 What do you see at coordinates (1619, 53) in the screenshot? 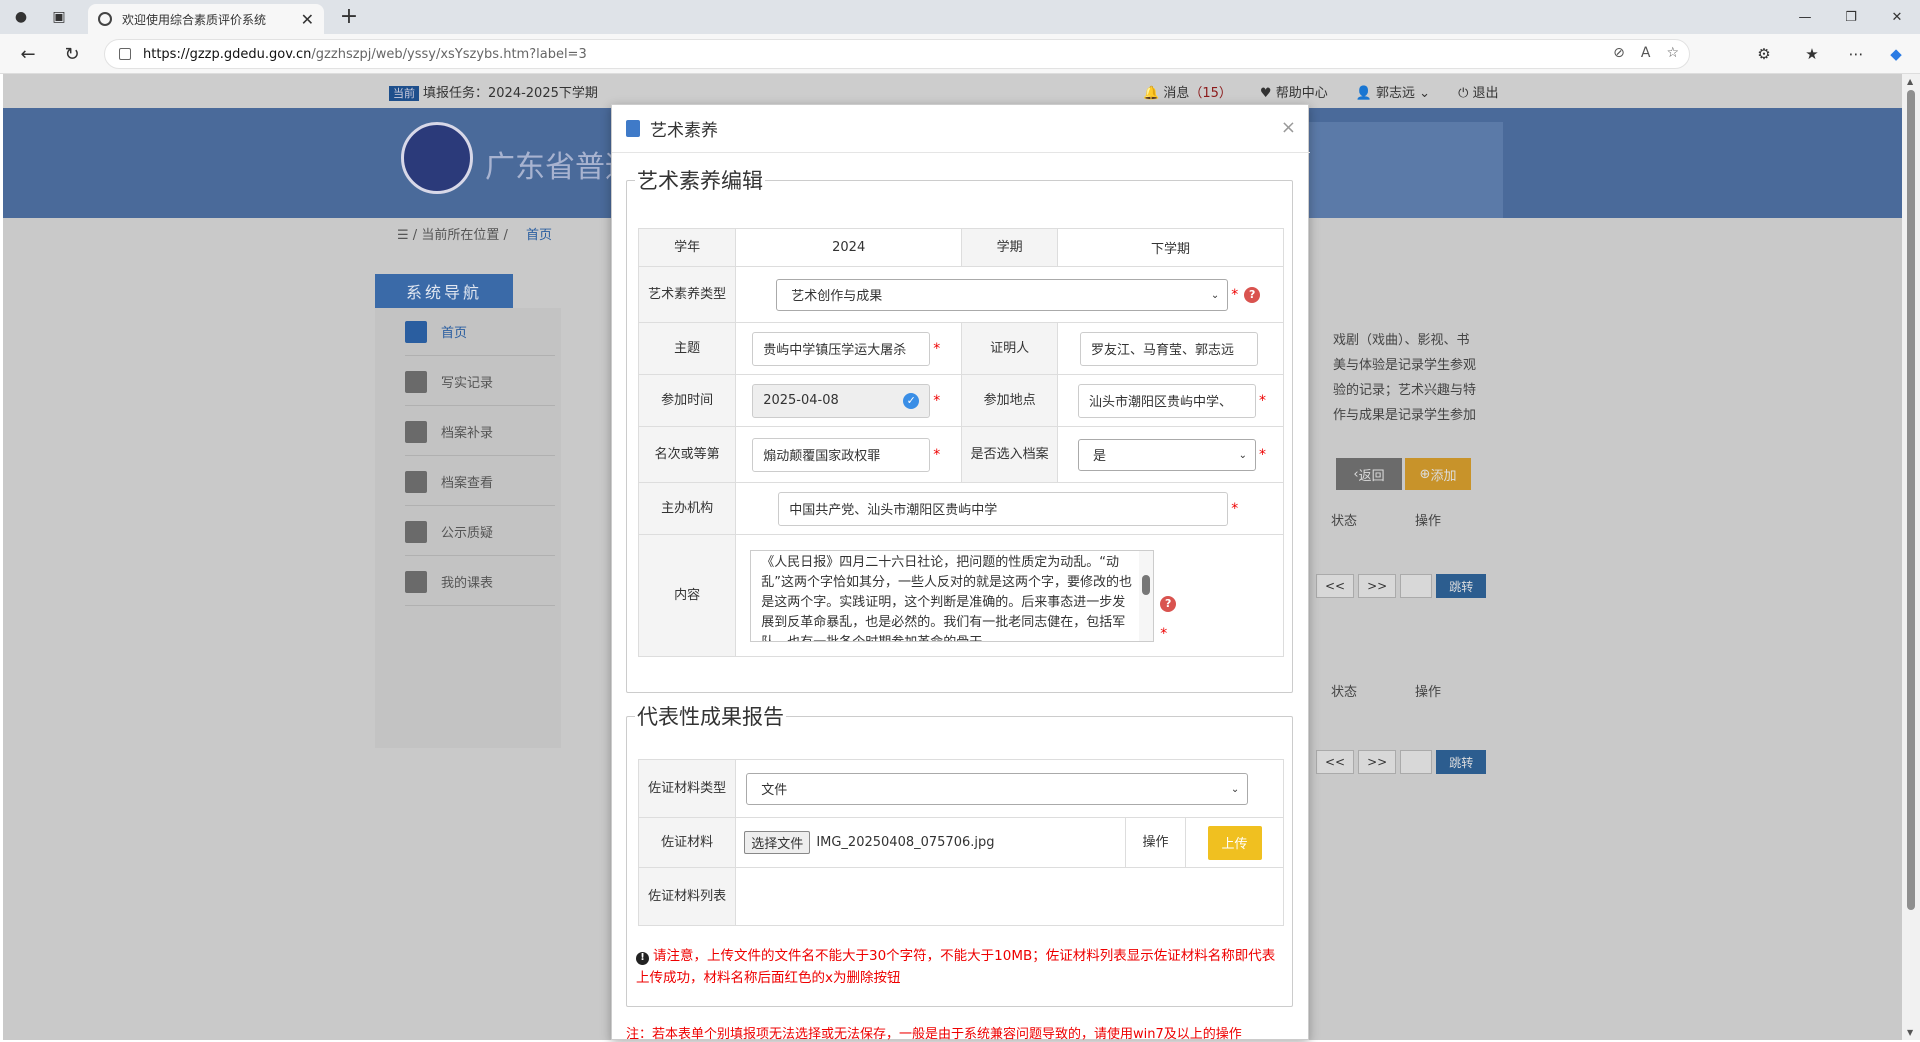
I see `tracking-icon: ⊘` at bounding box center [1619, 53].